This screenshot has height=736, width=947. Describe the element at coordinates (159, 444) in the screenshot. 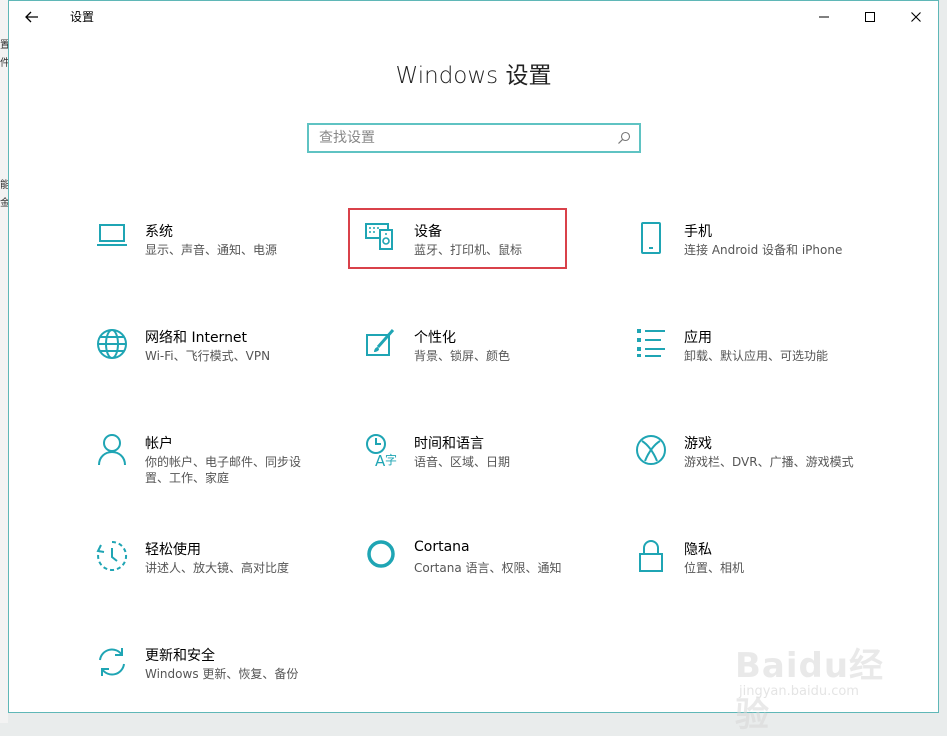

I see `tile-label: 帐户` at that location.